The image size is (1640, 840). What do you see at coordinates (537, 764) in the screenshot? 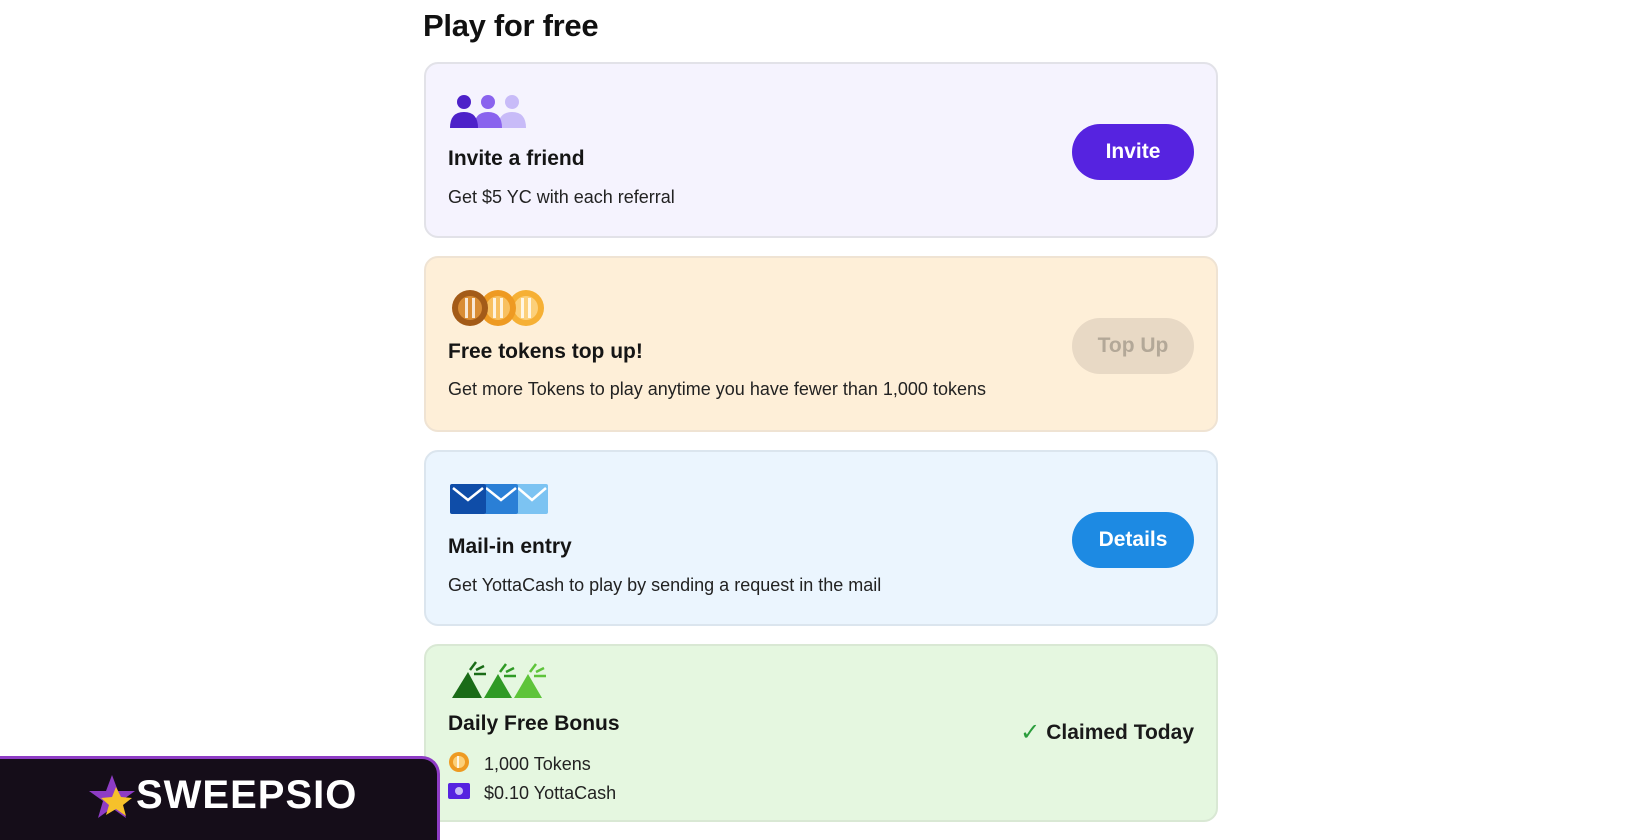
I see `reward-label: 1,000 Tokens` at bounding box center [537, 764].